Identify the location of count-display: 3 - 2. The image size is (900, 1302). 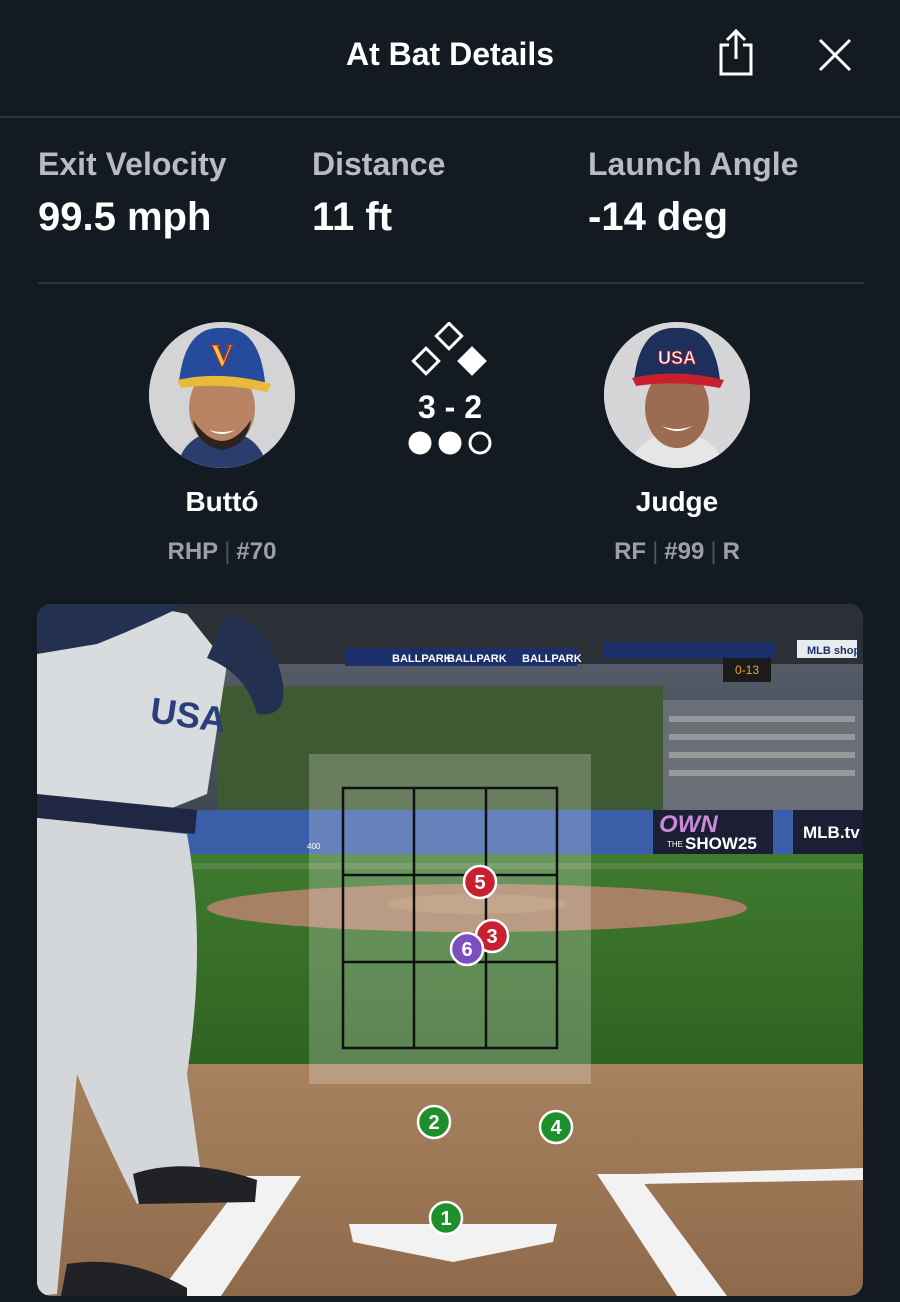
(450, 393).